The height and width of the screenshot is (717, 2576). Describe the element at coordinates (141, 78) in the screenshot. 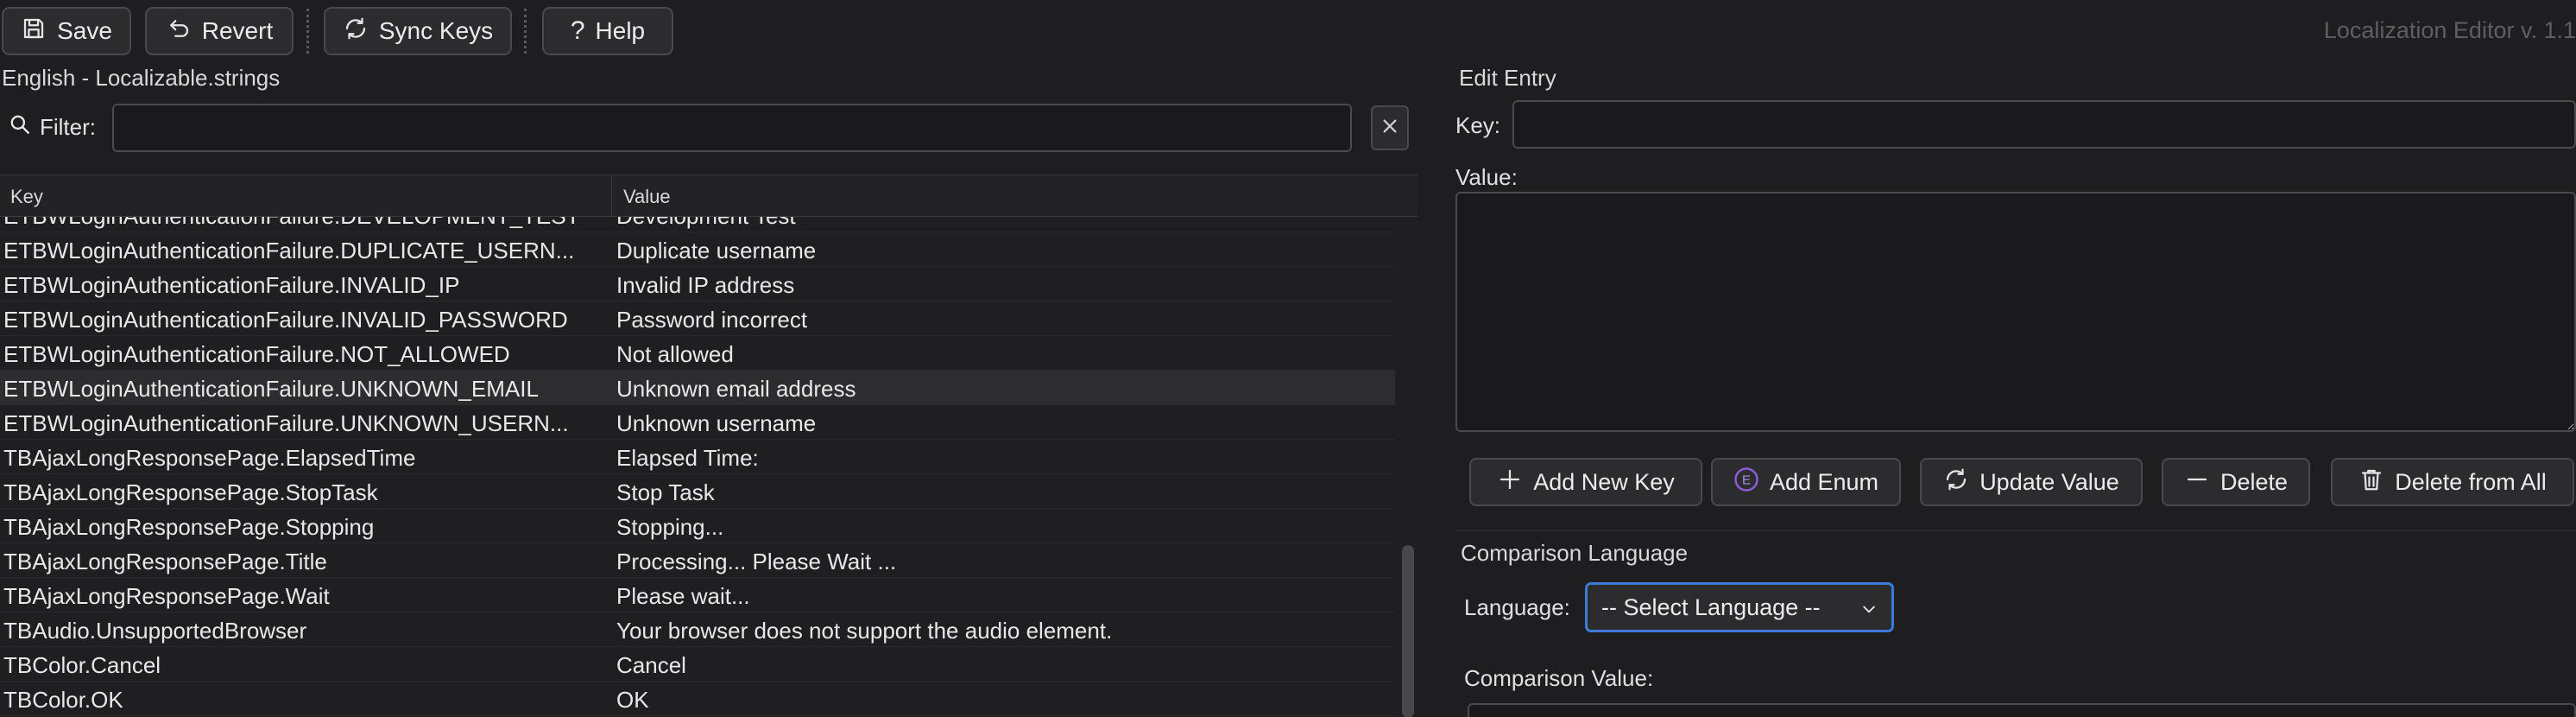

I see `file-title: English - Localizable.strings` at that location.